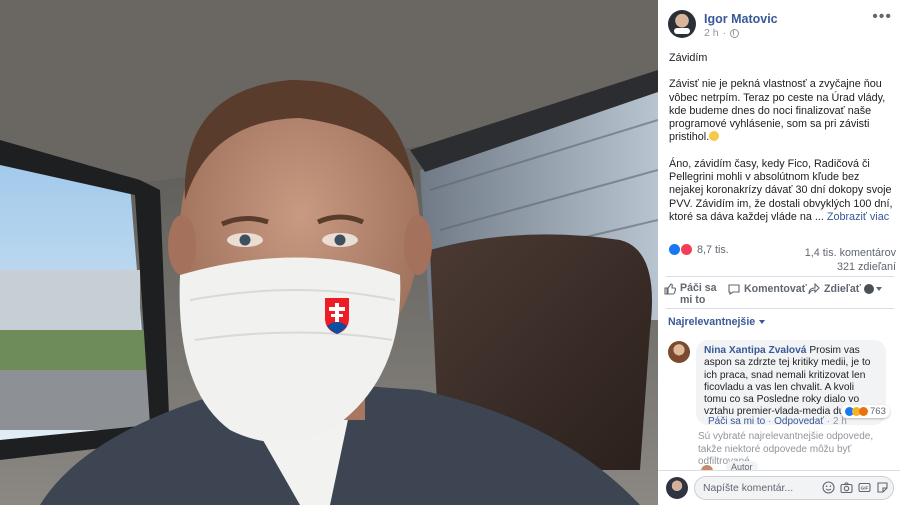 Image resolution: width=900 pixels, height=505 pixels. What do you see at coordinates (686, 249) in the screenshot?
I see `love-reaction-icon` at bounding box center [686, 249].